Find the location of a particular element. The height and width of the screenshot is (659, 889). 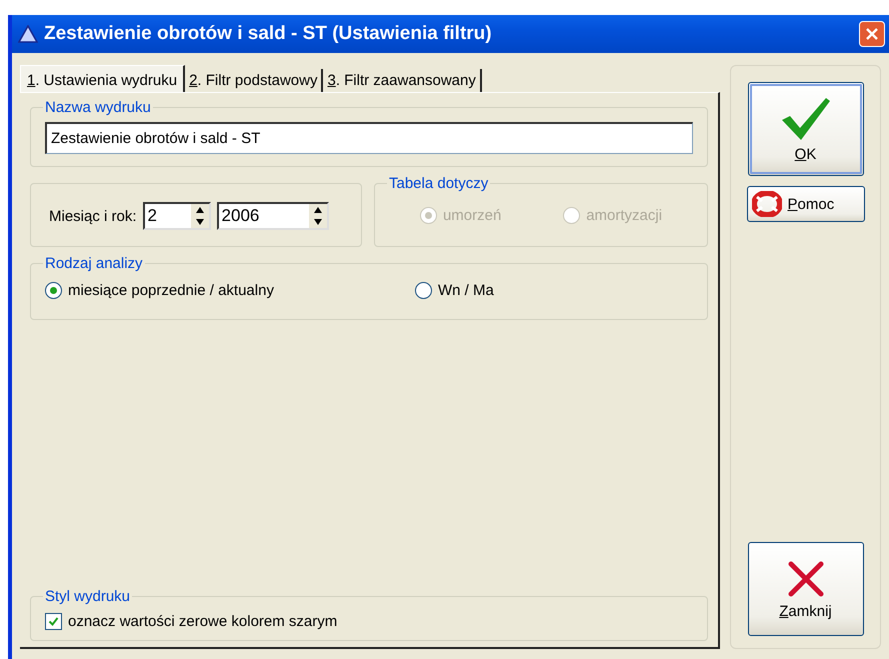

checkbox is located at coordinates (53, 621).